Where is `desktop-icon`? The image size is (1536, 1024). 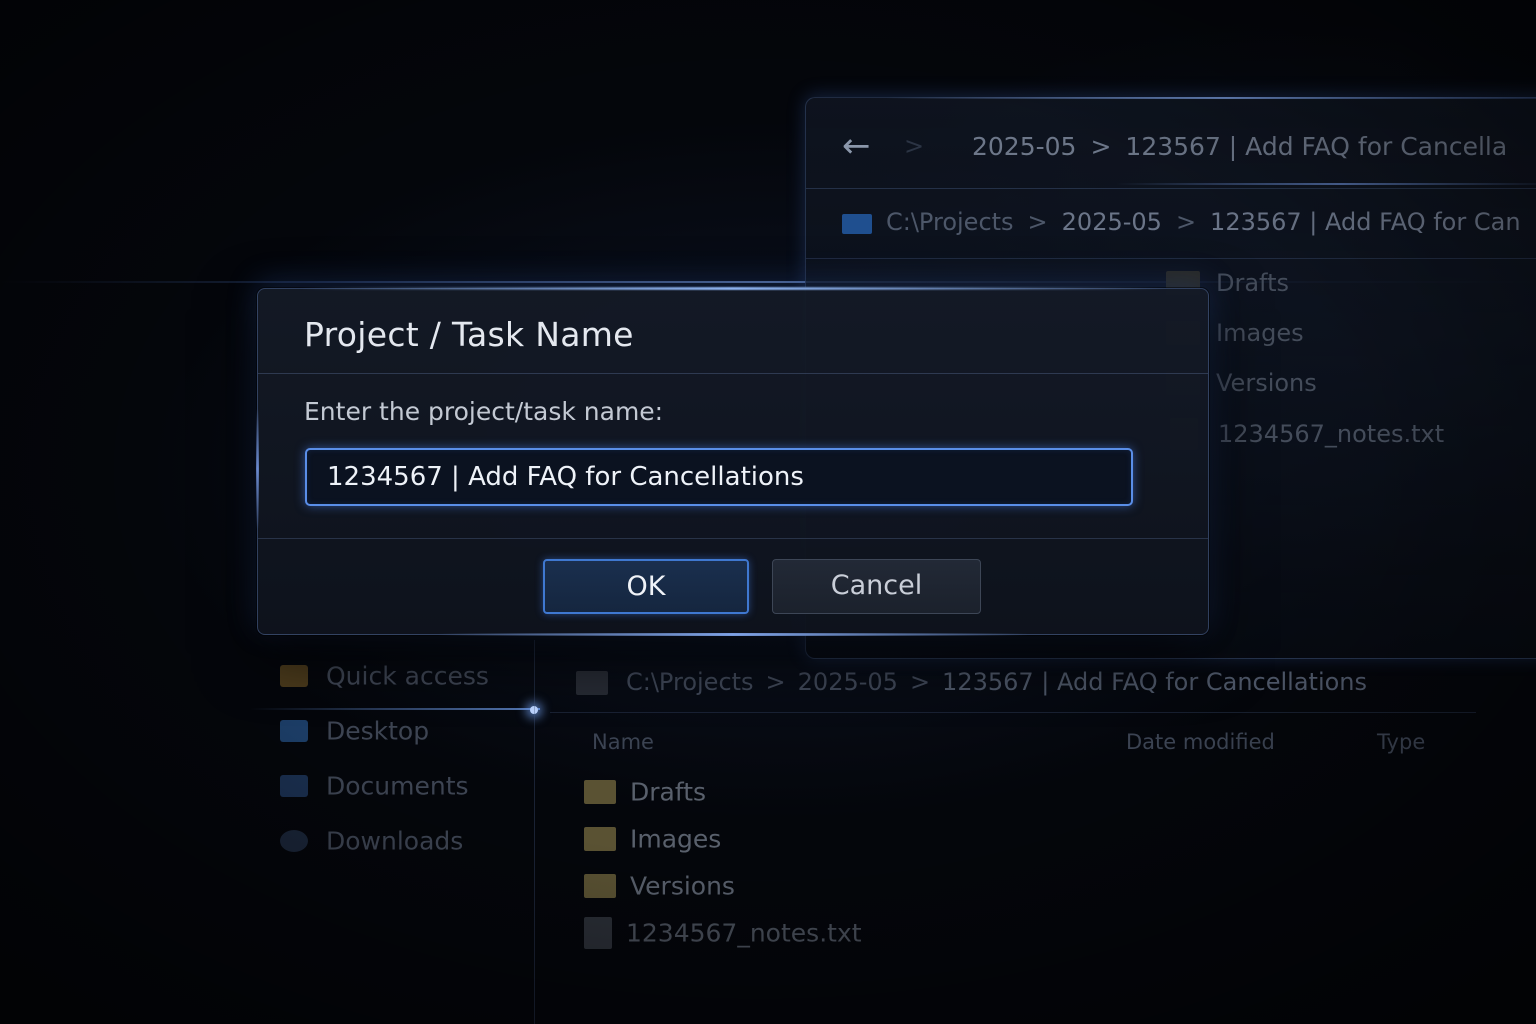
desktop-icon is located at coordinates (294, 731).